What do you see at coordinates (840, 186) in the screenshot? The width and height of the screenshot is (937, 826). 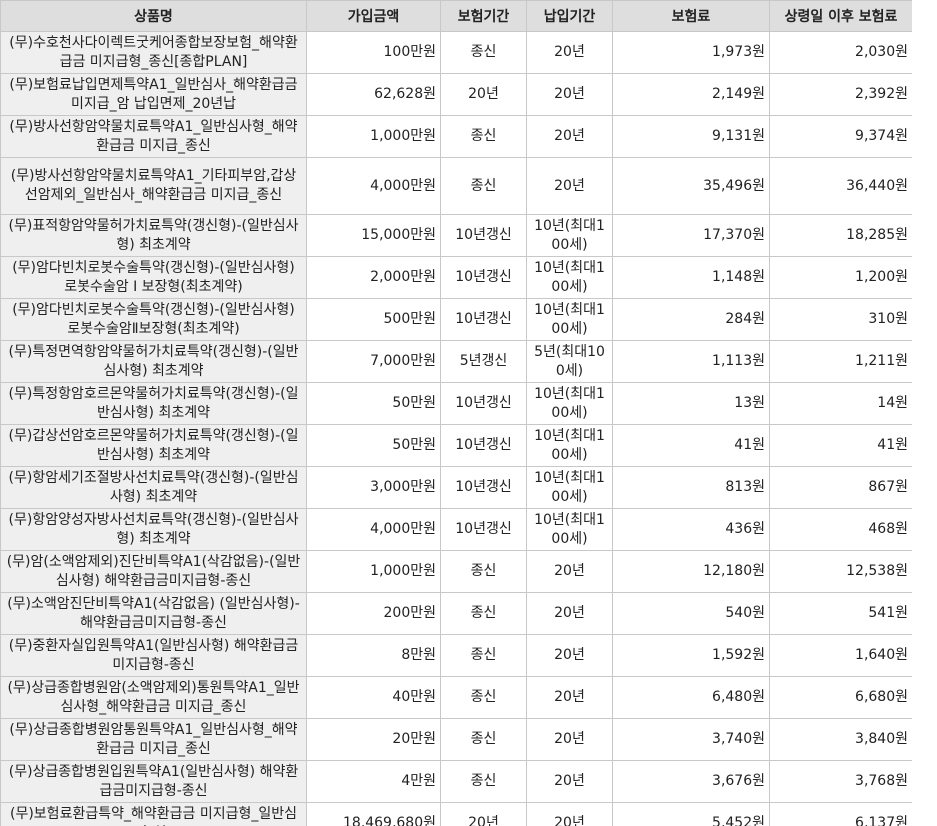 I see `premium-after-cell: 36,440원` at bounding box center [840, 186].